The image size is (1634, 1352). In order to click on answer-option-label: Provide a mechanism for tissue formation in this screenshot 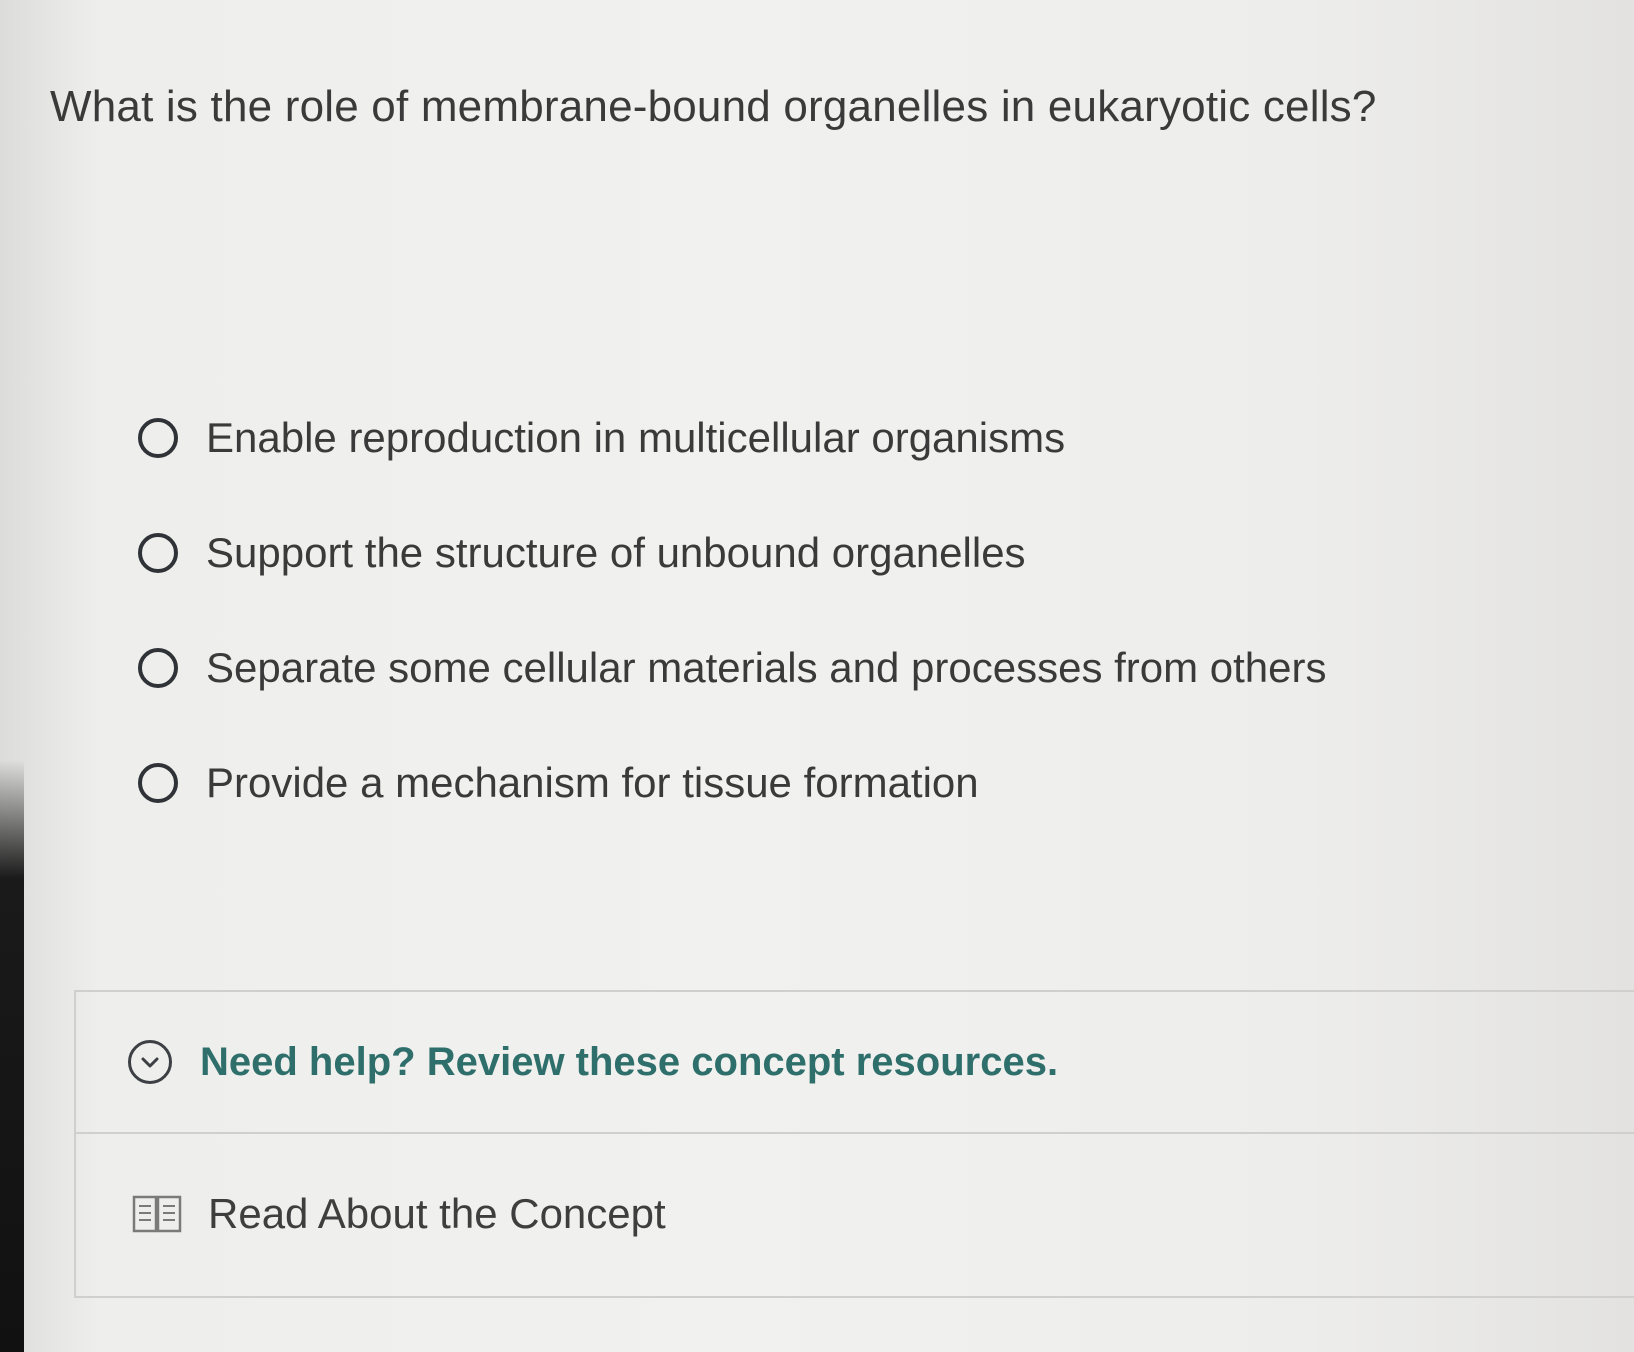, I will do `click(592, 782)`.